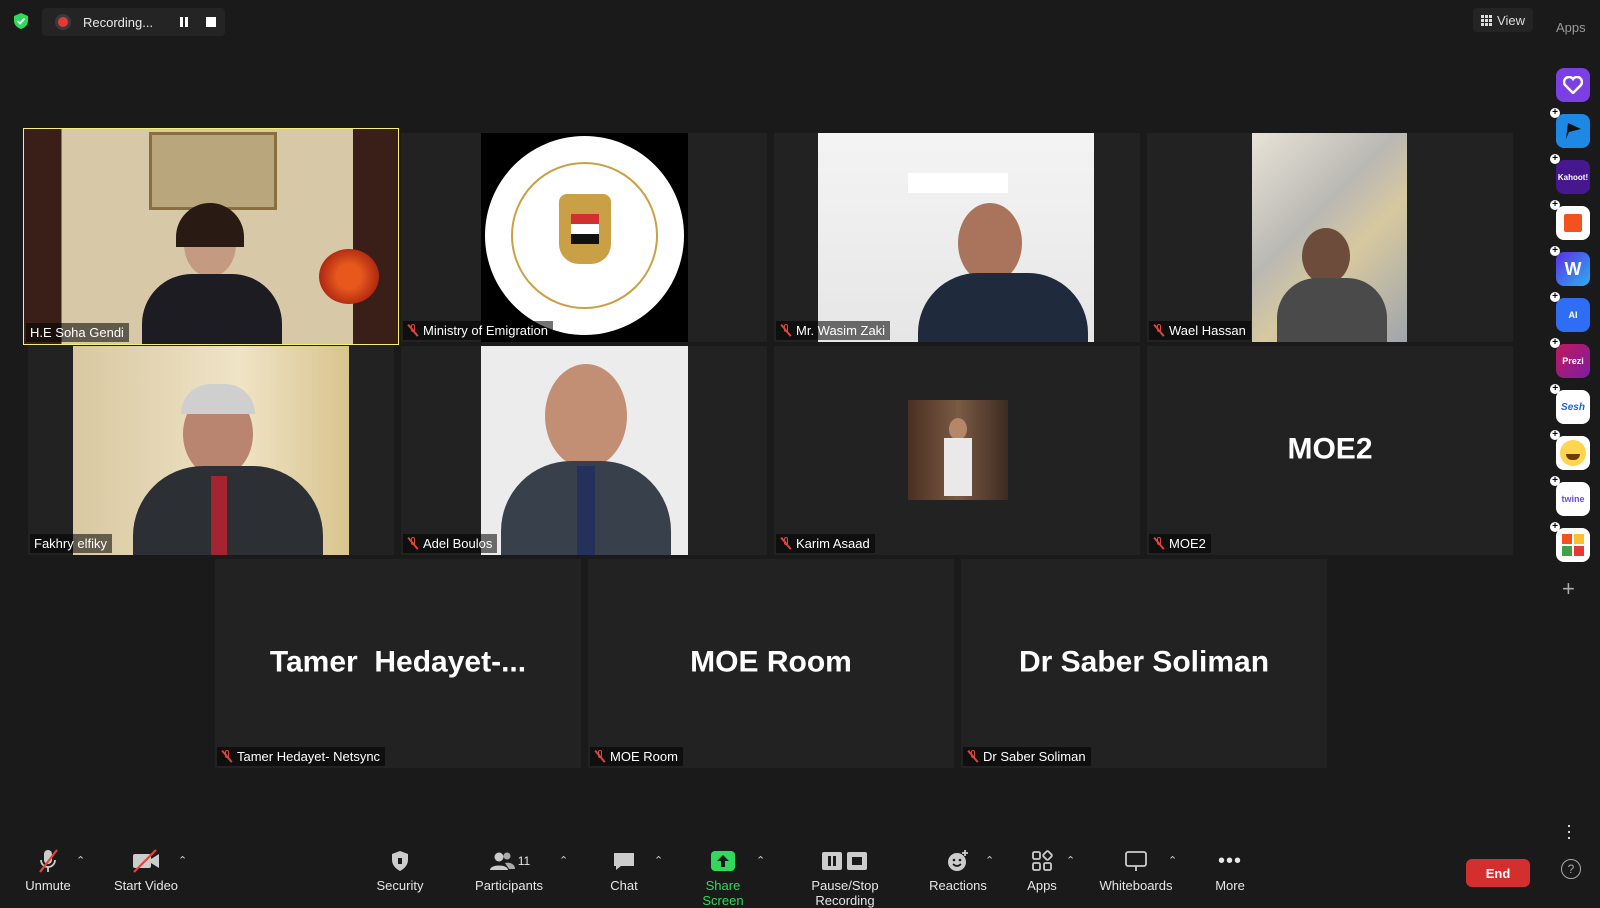  What do you see at coordinates (636, 756) in the screenshot?
I see `participant-name-label: MOE Room` at bounding box center [636, 756].